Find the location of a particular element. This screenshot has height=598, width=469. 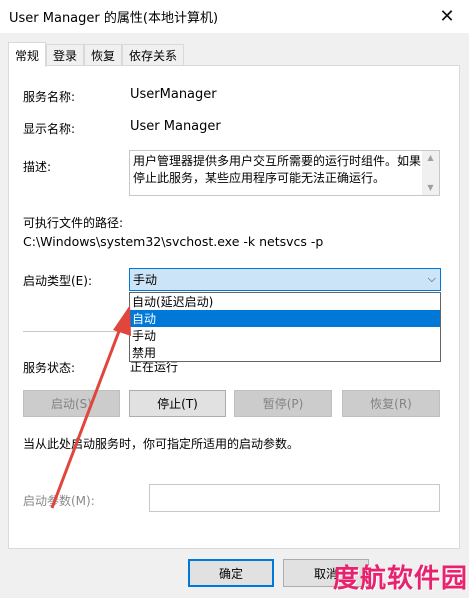

startup-type-select: 手动 ⌵ is located at coordinates (285, 279).